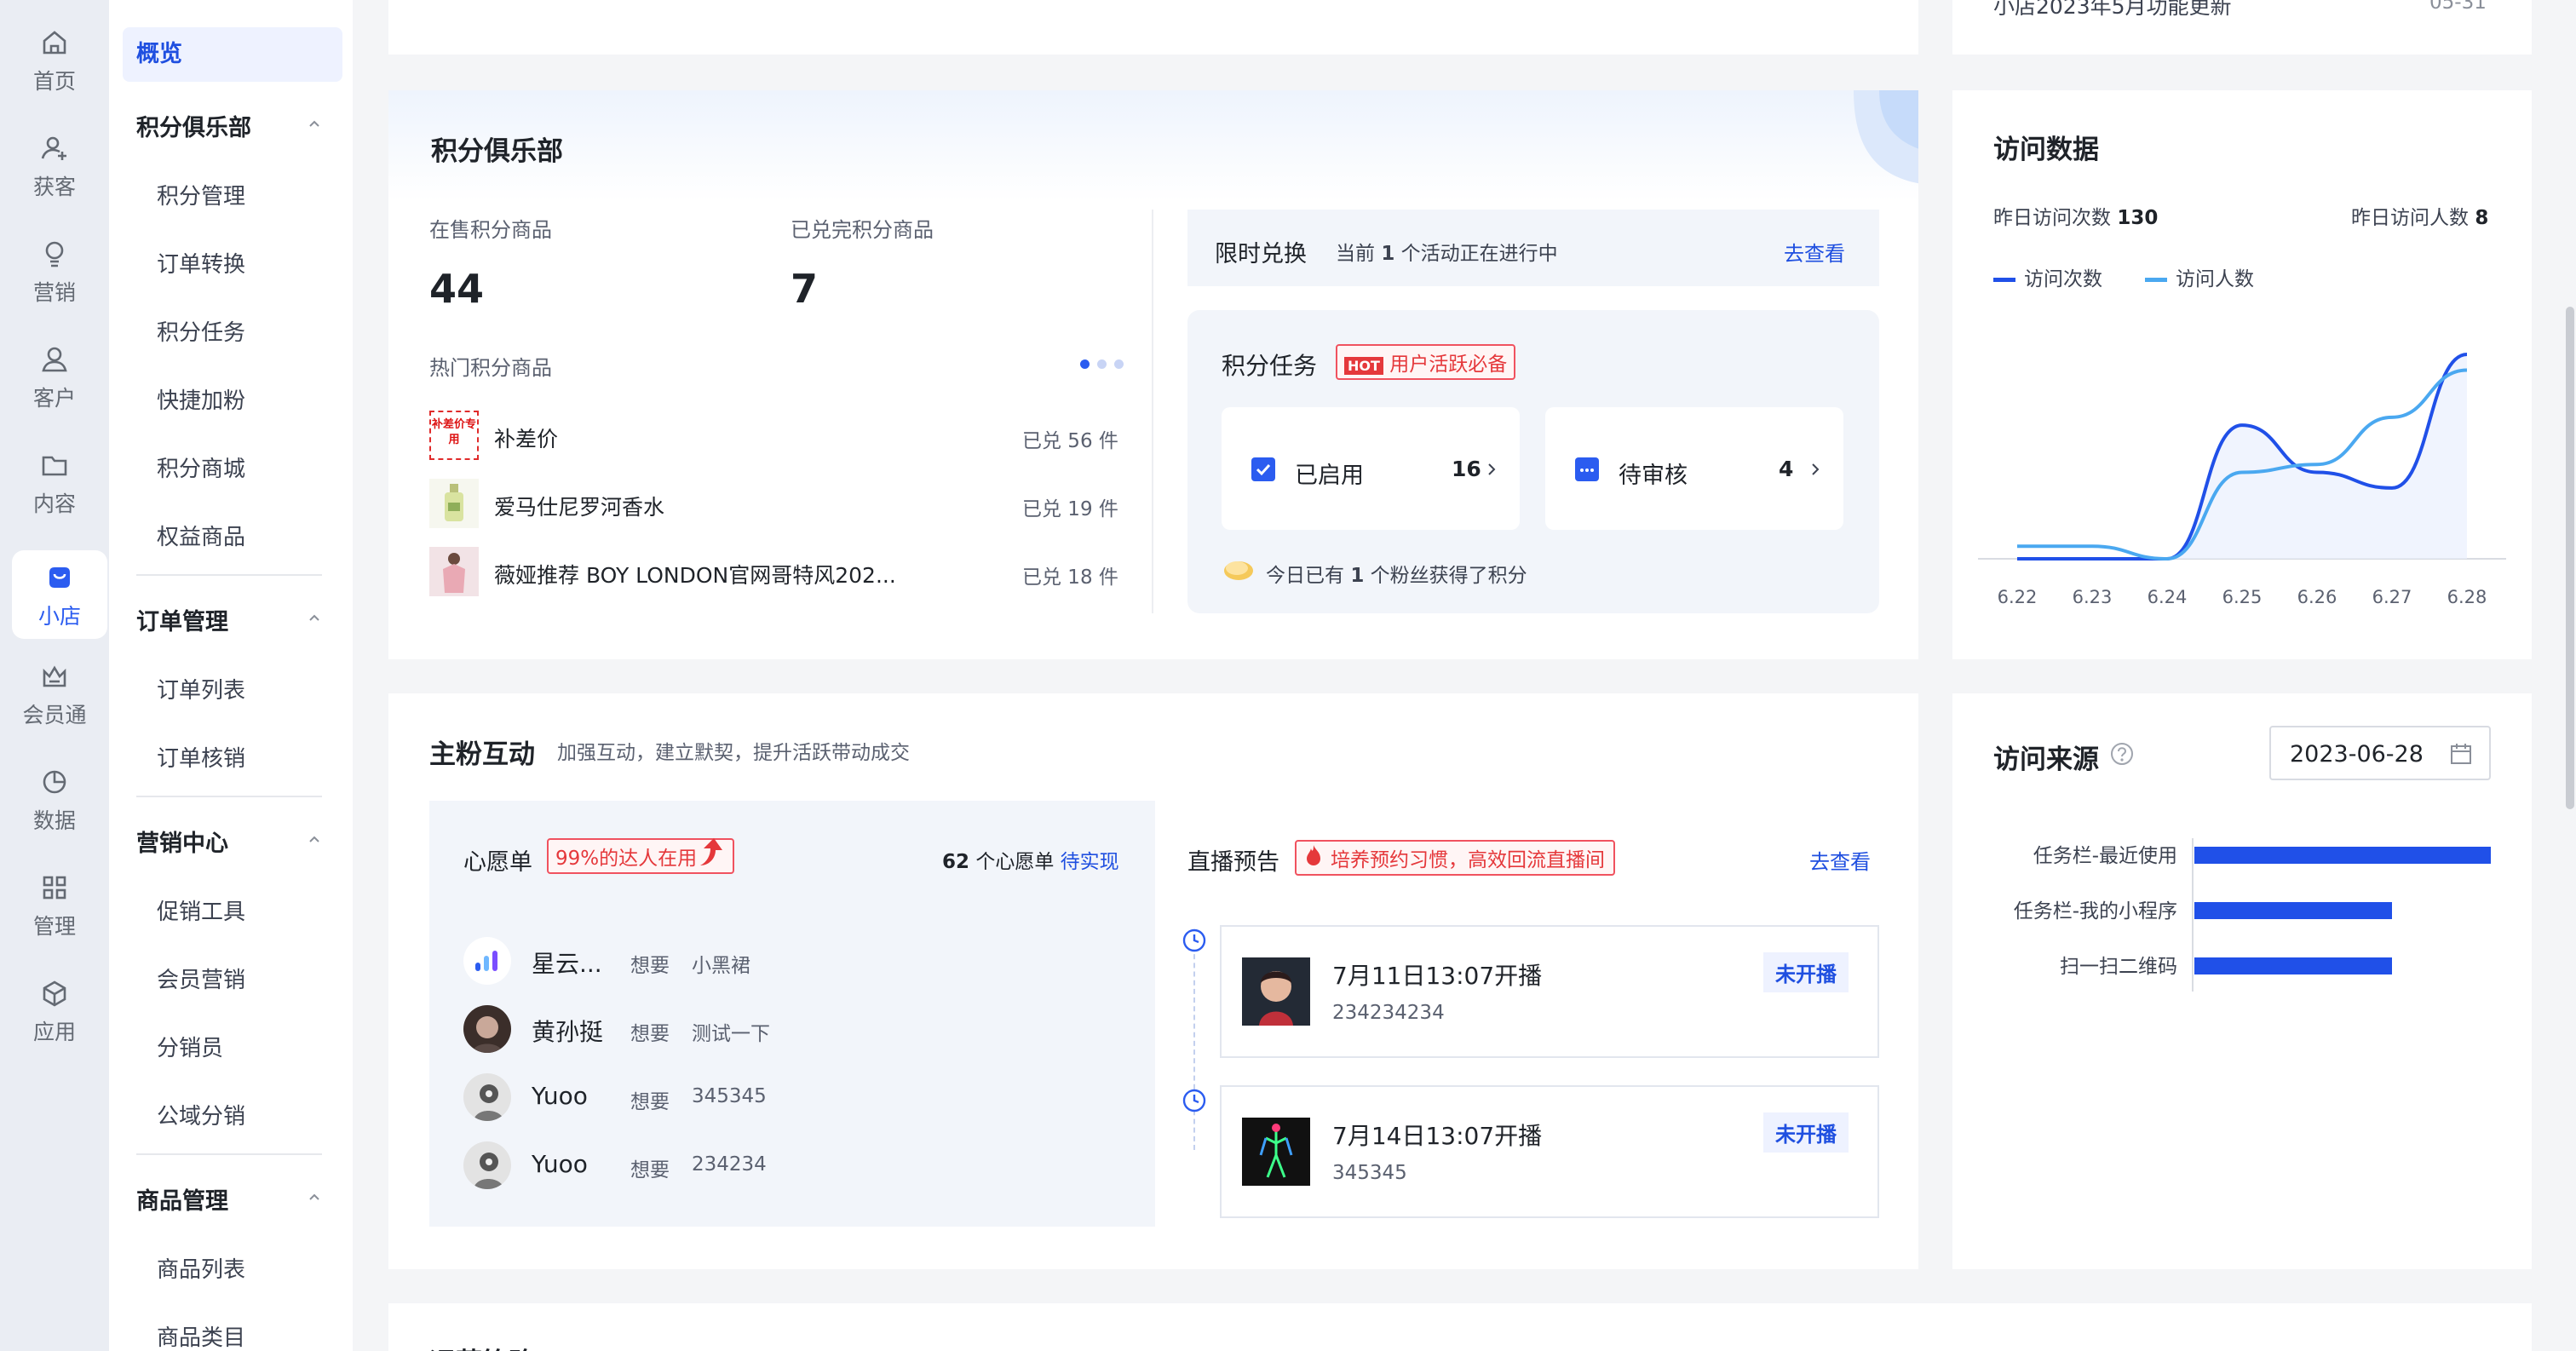 The width and height of the screenshot is (2576, 1351). I want to click on sidebar-item: 权益商品, so click(201, 535).